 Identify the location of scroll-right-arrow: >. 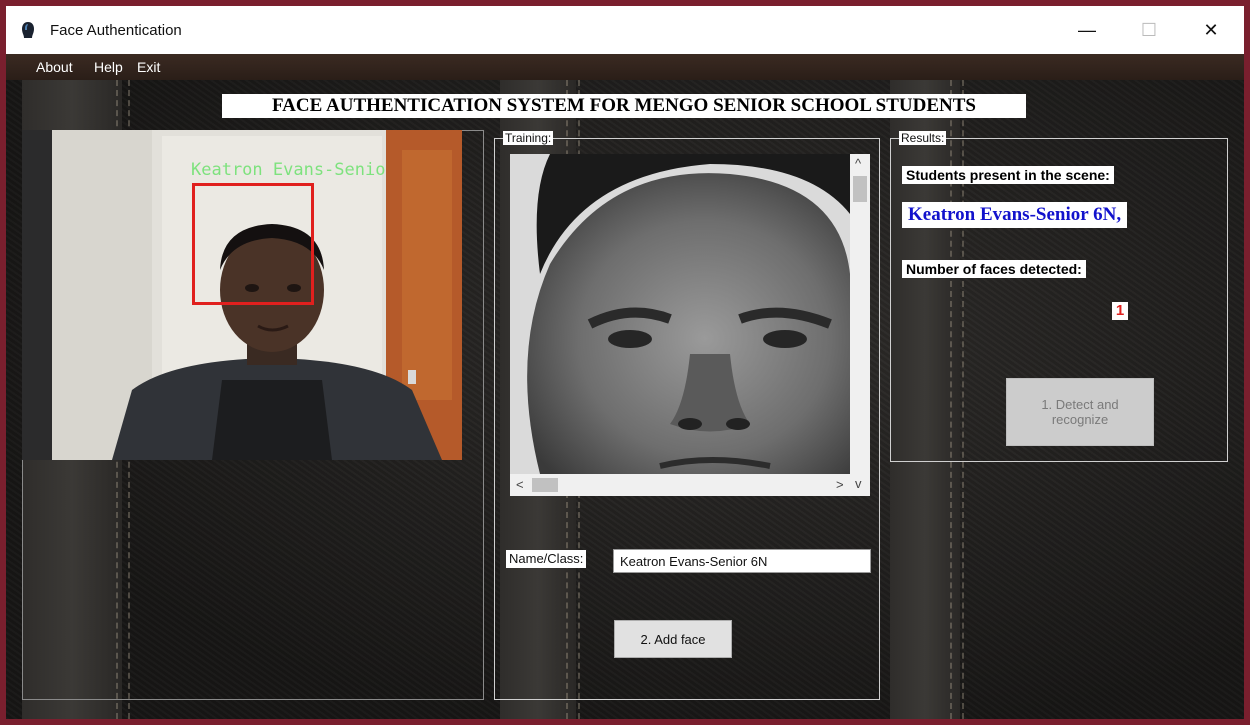
(840, 484).